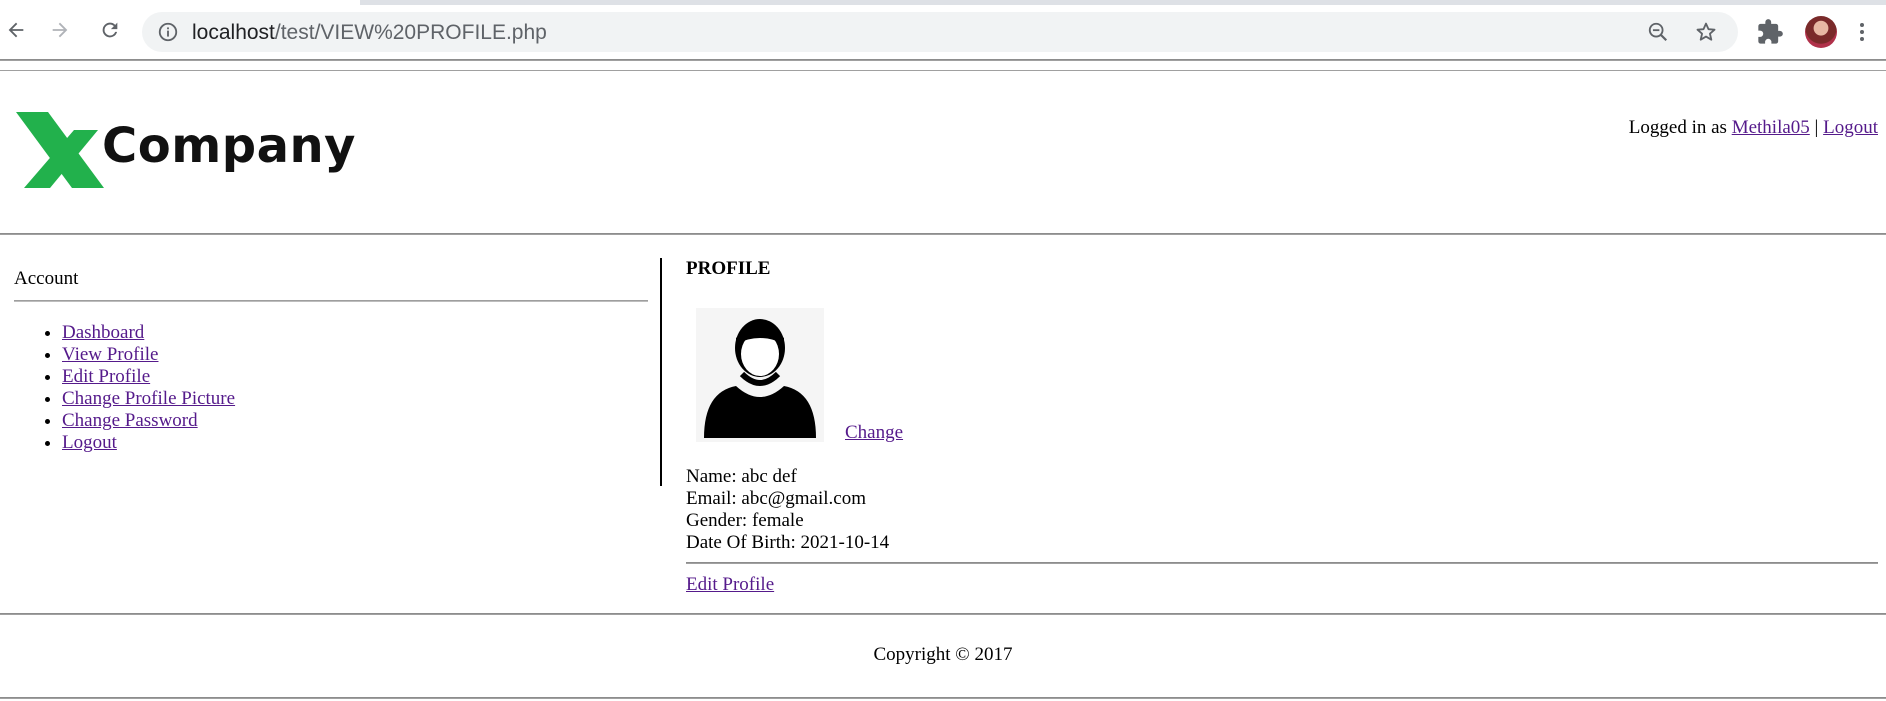 The height and width of the screenshot is (701, 1886). I want to click on logo-x-icon, so click(60, 150).